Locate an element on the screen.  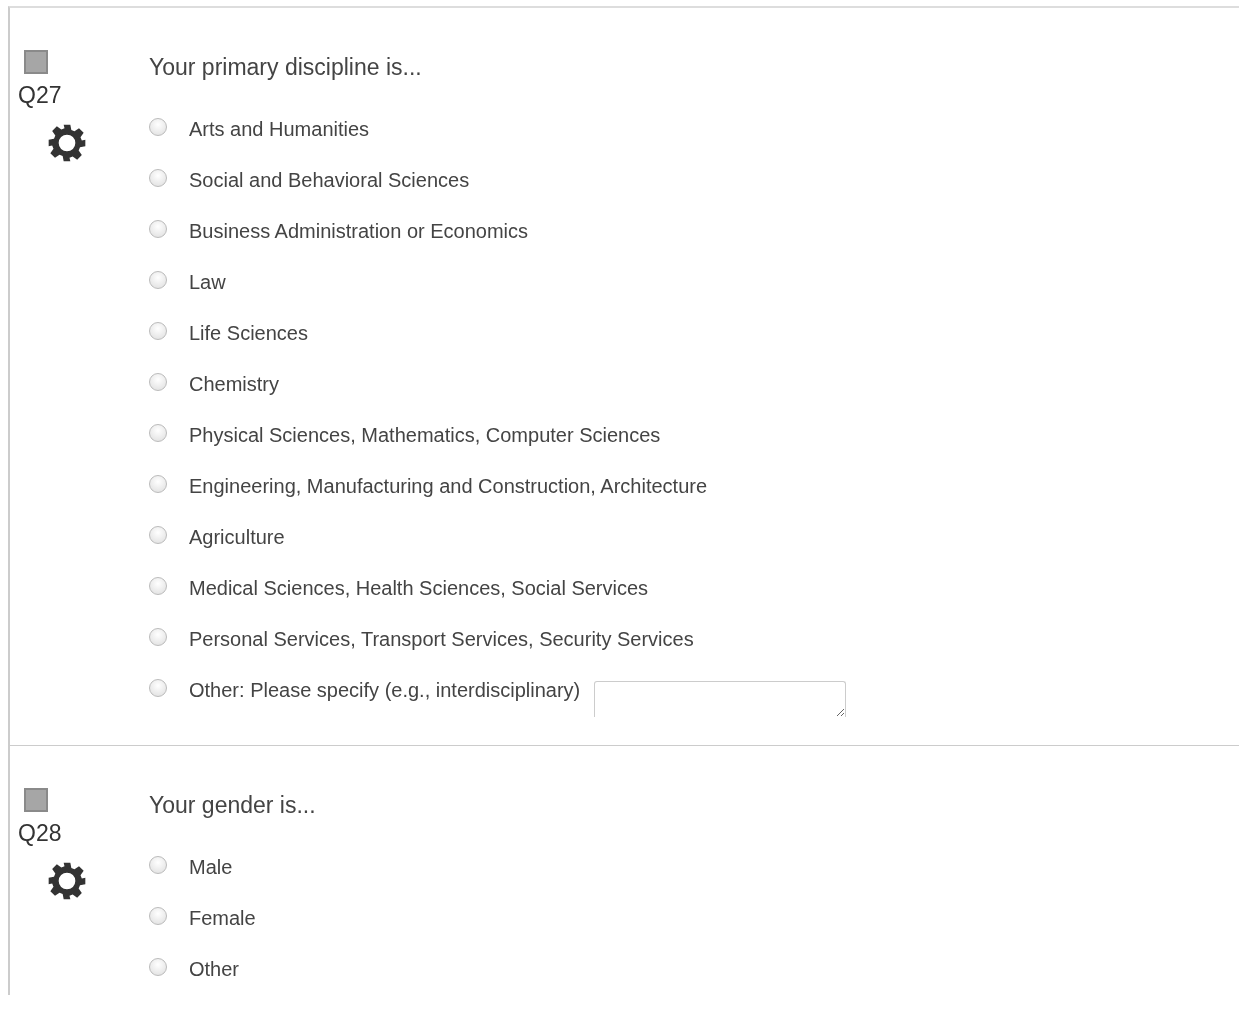
question-number: Q27 is located at coordinates (40, 95).